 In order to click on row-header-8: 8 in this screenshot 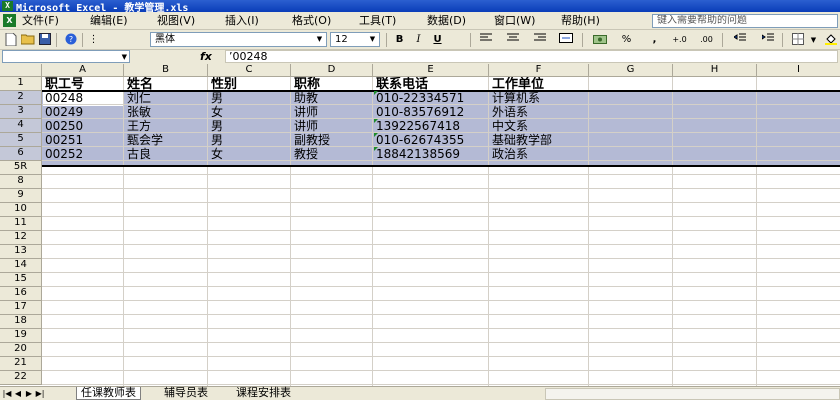, I will do `click(21, 182)`.